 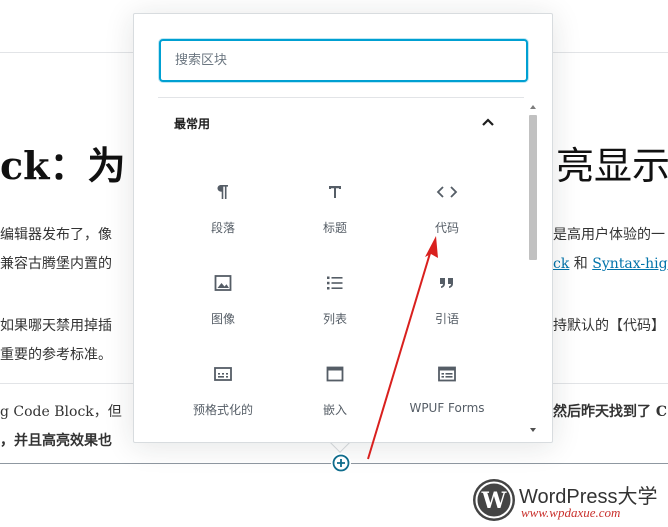 I want to click on block-label-code: 代码, so click(x=446, y=228).